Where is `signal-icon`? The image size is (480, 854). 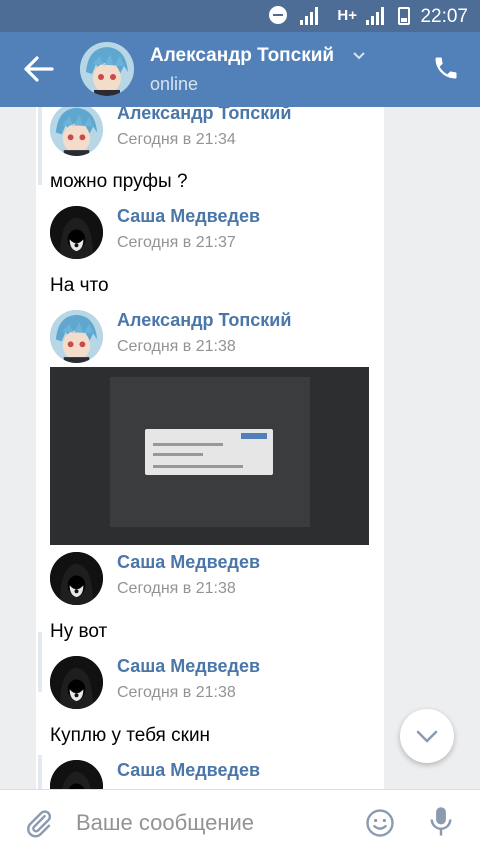 signal-icon is located at coordinates (309, 16).